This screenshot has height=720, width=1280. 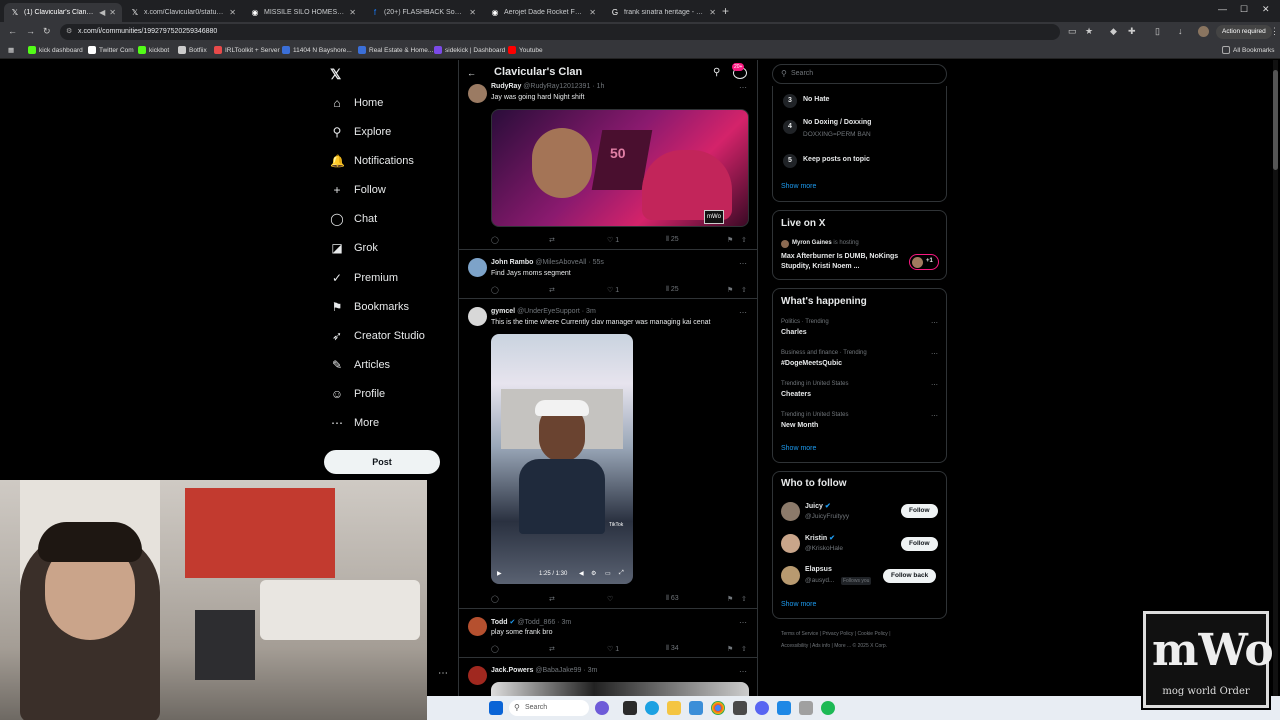 What do you see at coordinates (630, 708) in the screenshot?
I see `task-view-icon` at bounding box center [630, 708].